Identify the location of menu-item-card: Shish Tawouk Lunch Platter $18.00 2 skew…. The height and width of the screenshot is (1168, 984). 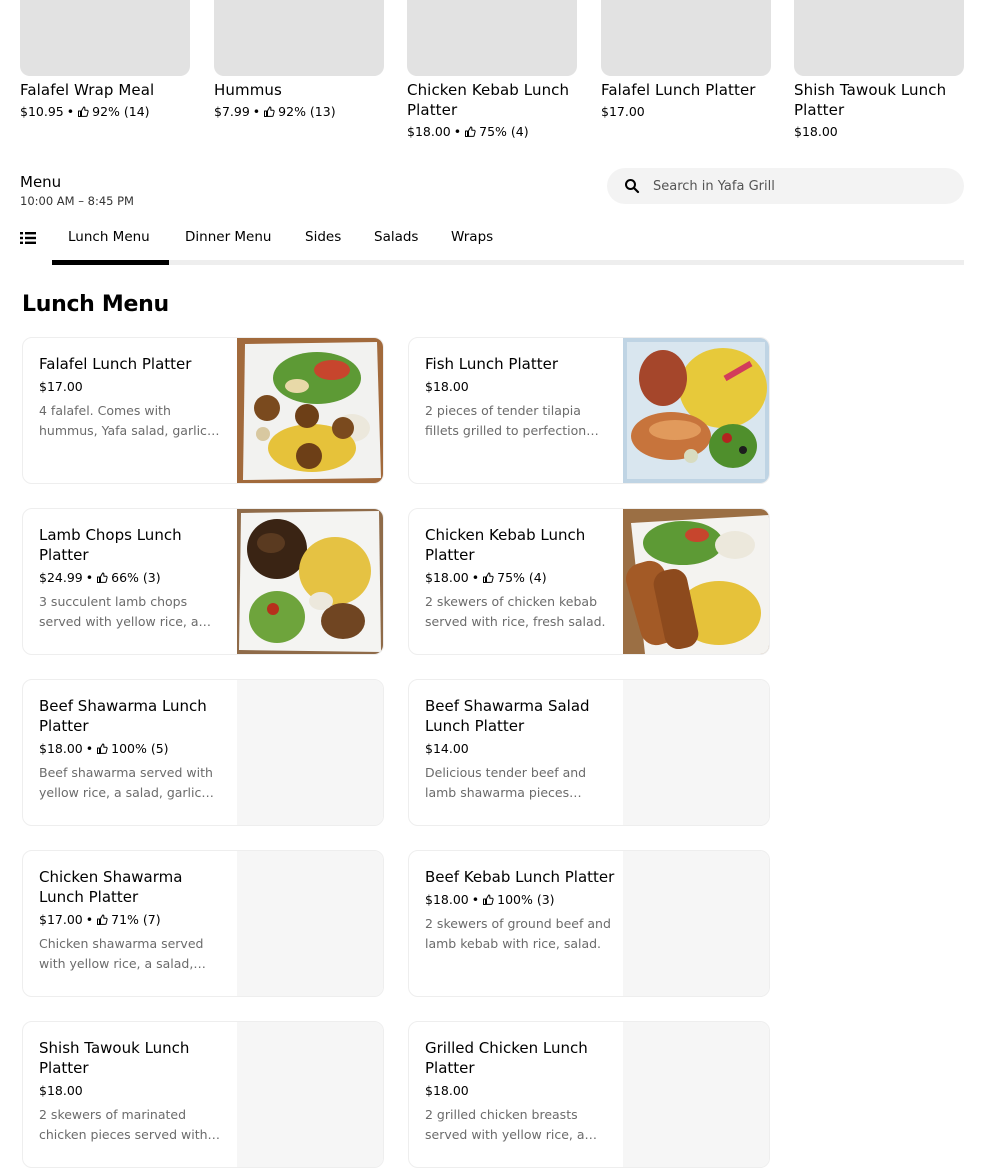
(203, 1094).